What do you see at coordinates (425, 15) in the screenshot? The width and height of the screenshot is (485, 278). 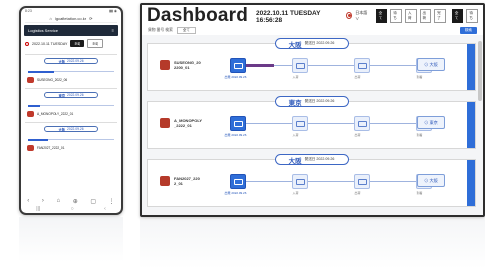 I see `filter-outbound-button: 出荷` at bounding box center [425, 15].